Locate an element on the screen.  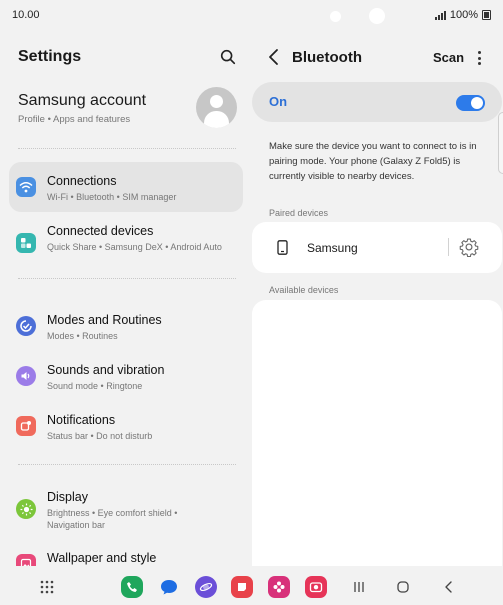
paired-devices-label: Paired devices is located at coordinates (299, 213).